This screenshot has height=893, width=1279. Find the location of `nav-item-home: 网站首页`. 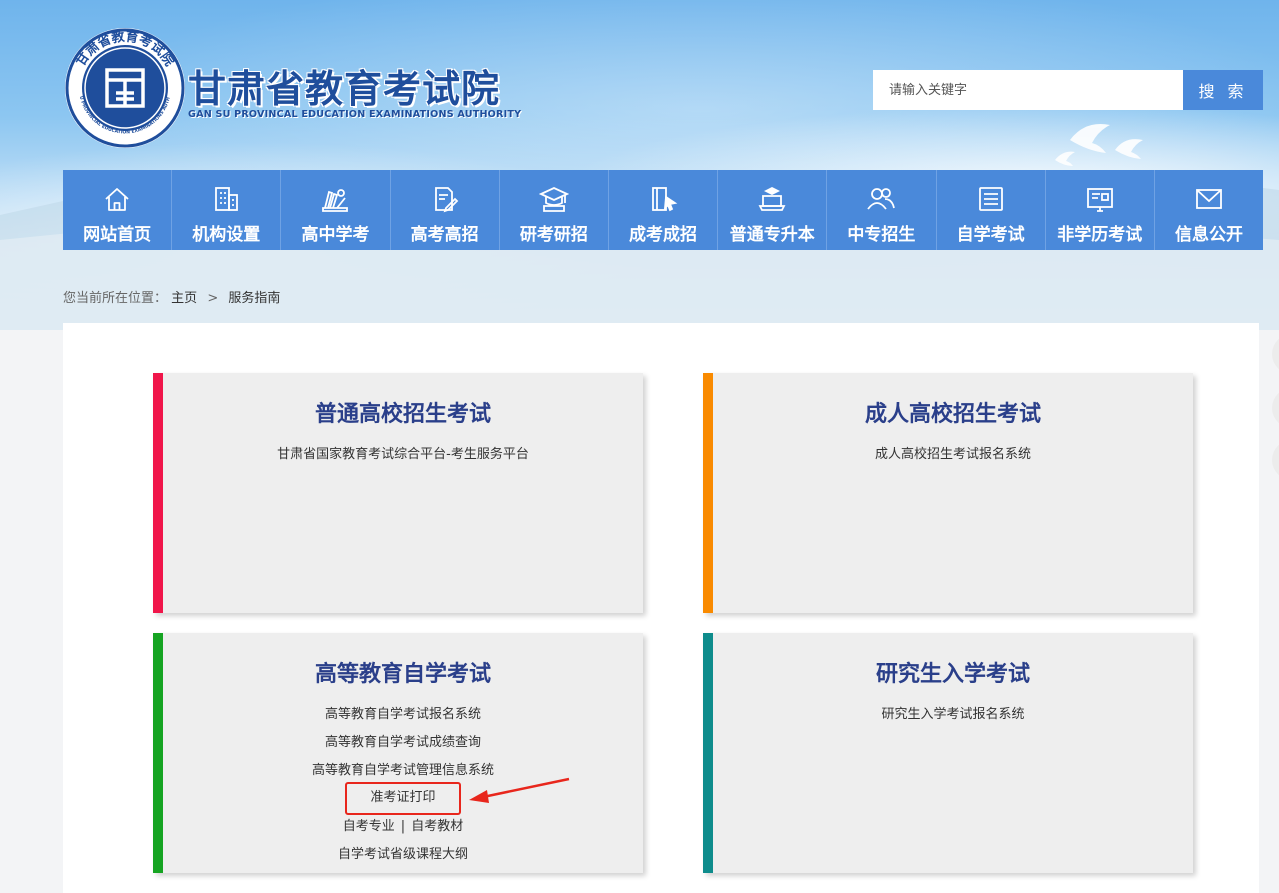

nav-item-home: 网站首页 is located at coordinates (118, 210).